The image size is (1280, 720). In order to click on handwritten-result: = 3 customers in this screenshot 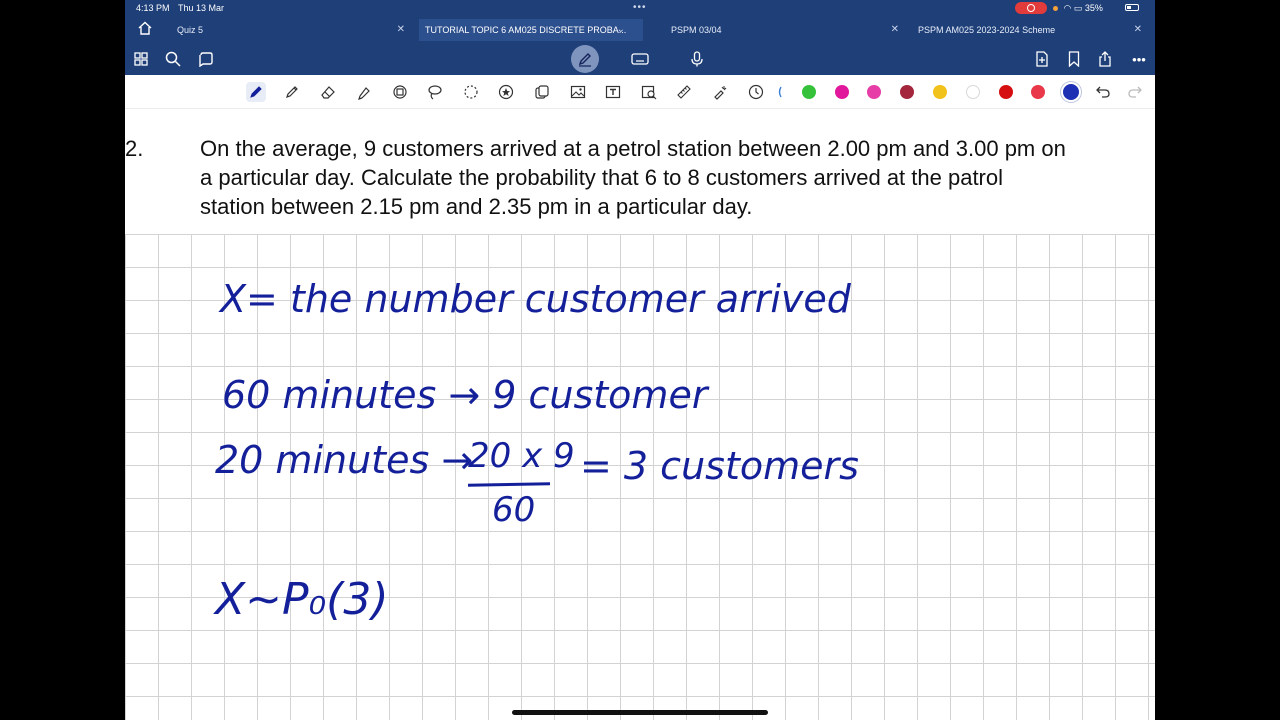, I will do `click(719, 466)`.